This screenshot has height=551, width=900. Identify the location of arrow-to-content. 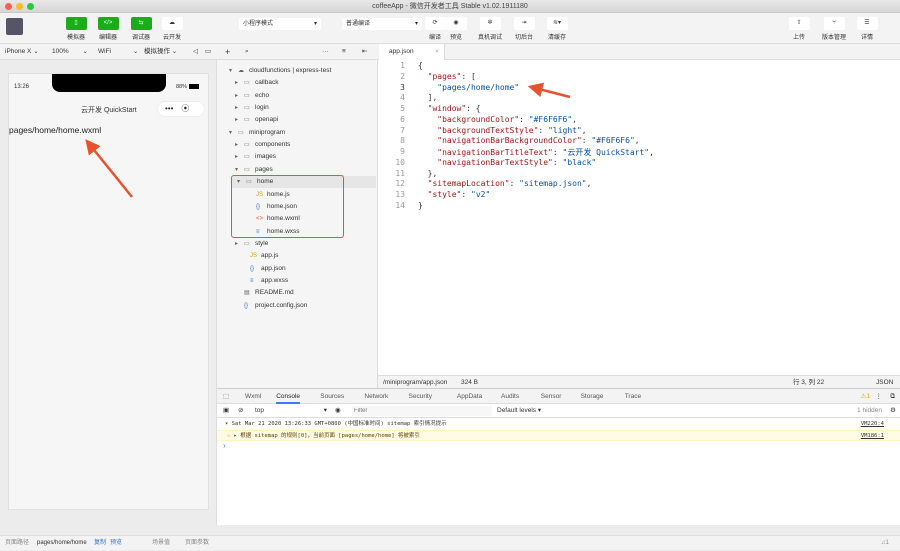
(109, 168).